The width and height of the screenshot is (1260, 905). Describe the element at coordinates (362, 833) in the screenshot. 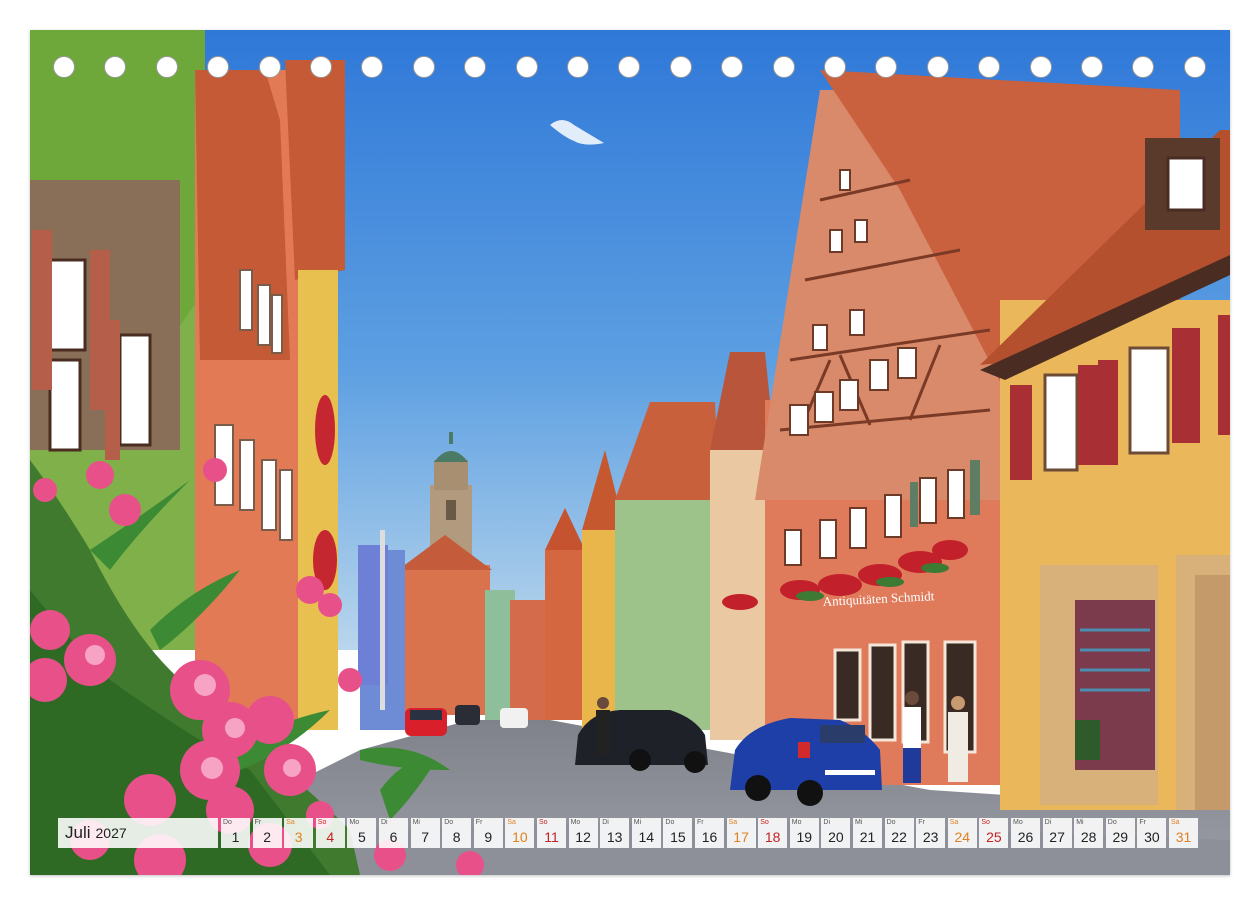

I see `day-cell: Mo 5` at that location.